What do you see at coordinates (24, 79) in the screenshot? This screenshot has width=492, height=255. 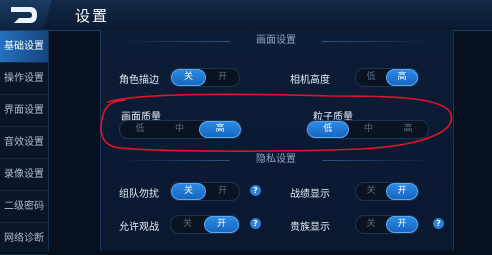 I see `sidebar-item-controls: 操作设置` at bounding box center [24, 79].